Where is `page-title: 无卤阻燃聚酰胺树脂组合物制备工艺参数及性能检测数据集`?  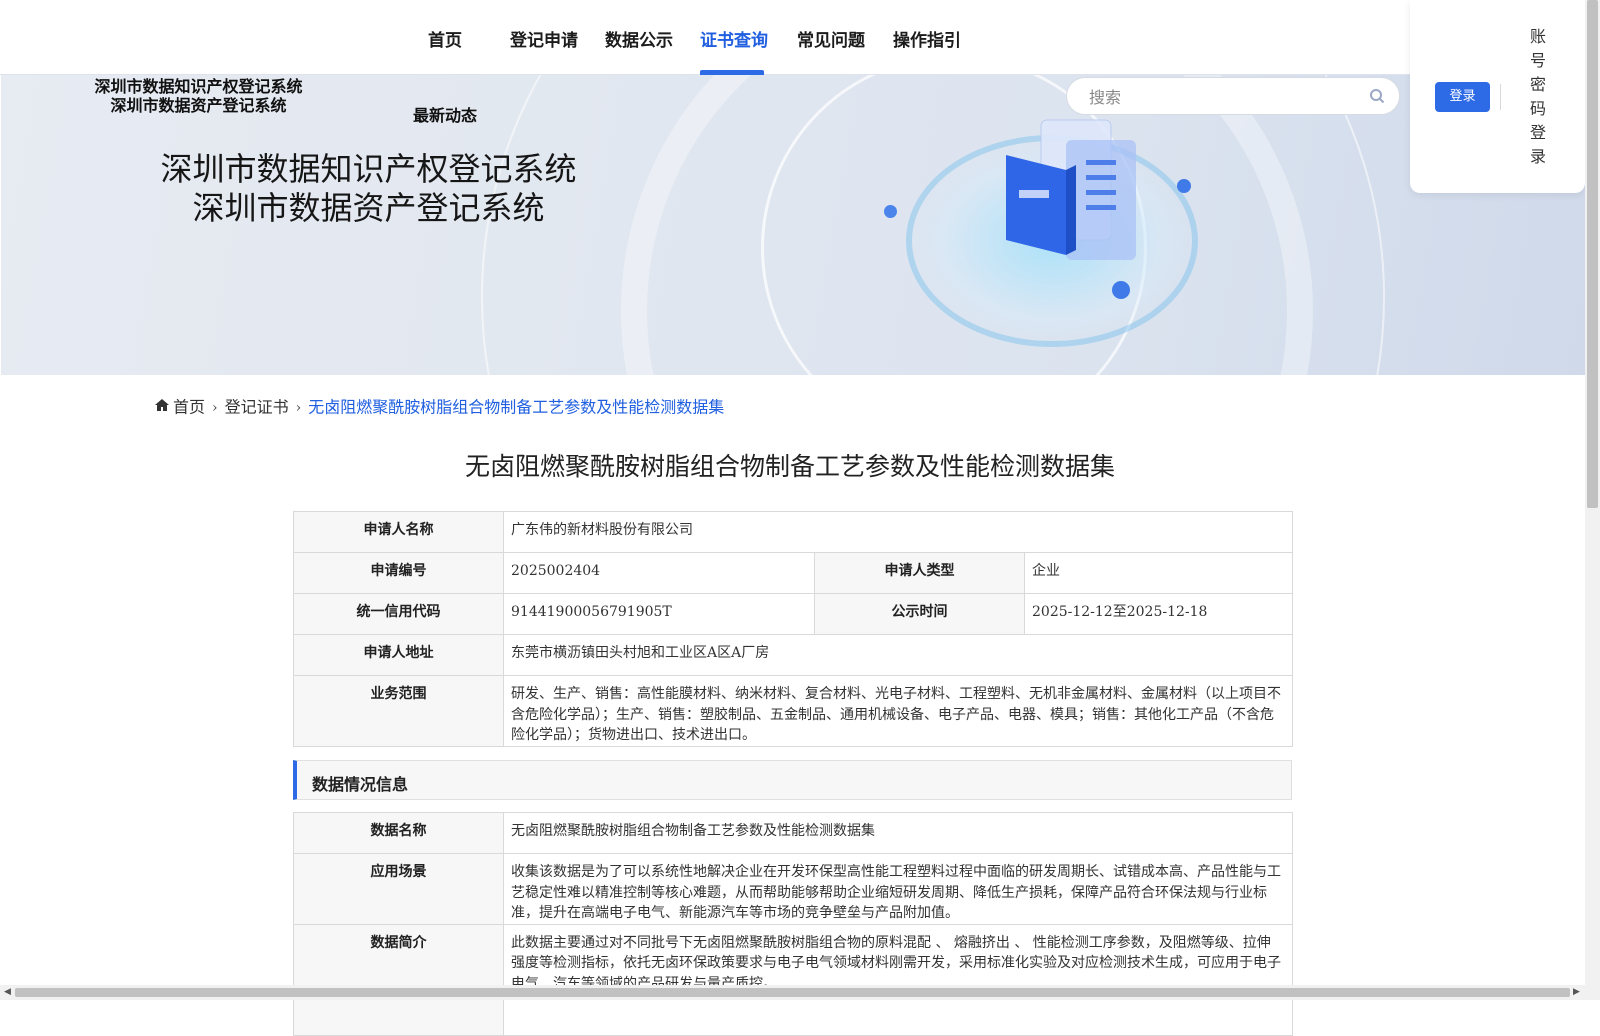
page-title: 无卤阻燃聚酰胺树脂组合物制备工艺参数及性能检测数据集 is located at coordinates (789, 466).